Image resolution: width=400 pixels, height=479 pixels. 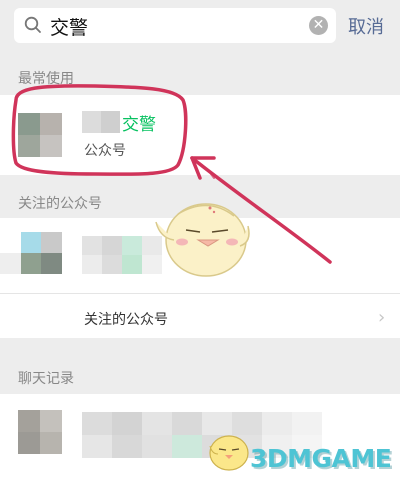 What do you see at coordinates (366, 26) in the screenshot?
I see `cancel-button: 取消` at bounding box center [366, 26].